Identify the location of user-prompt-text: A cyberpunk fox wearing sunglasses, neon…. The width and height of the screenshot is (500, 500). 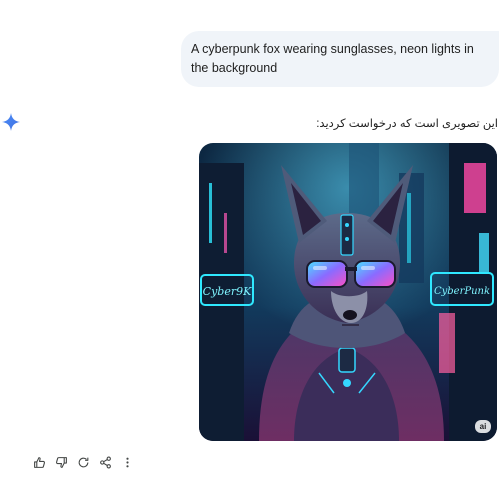
(332, 58).